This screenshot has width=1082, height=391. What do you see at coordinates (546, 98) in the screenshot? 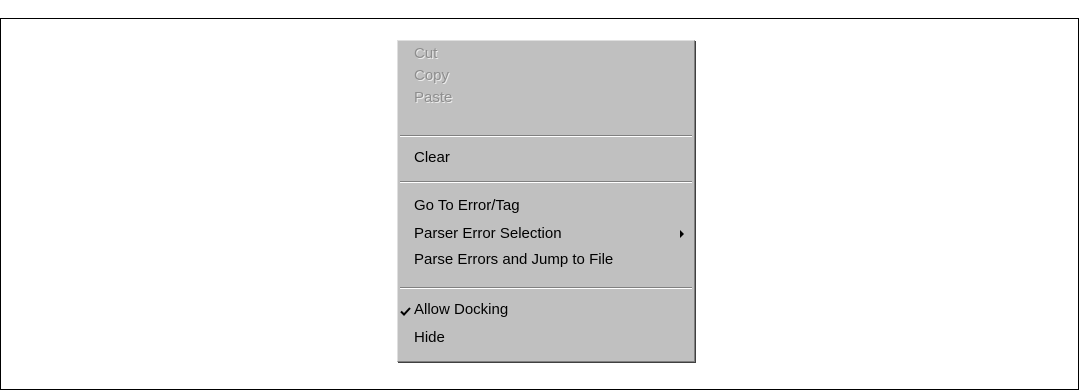
I see `menu-item-paste: Paste` at bounding box center [546, 98].